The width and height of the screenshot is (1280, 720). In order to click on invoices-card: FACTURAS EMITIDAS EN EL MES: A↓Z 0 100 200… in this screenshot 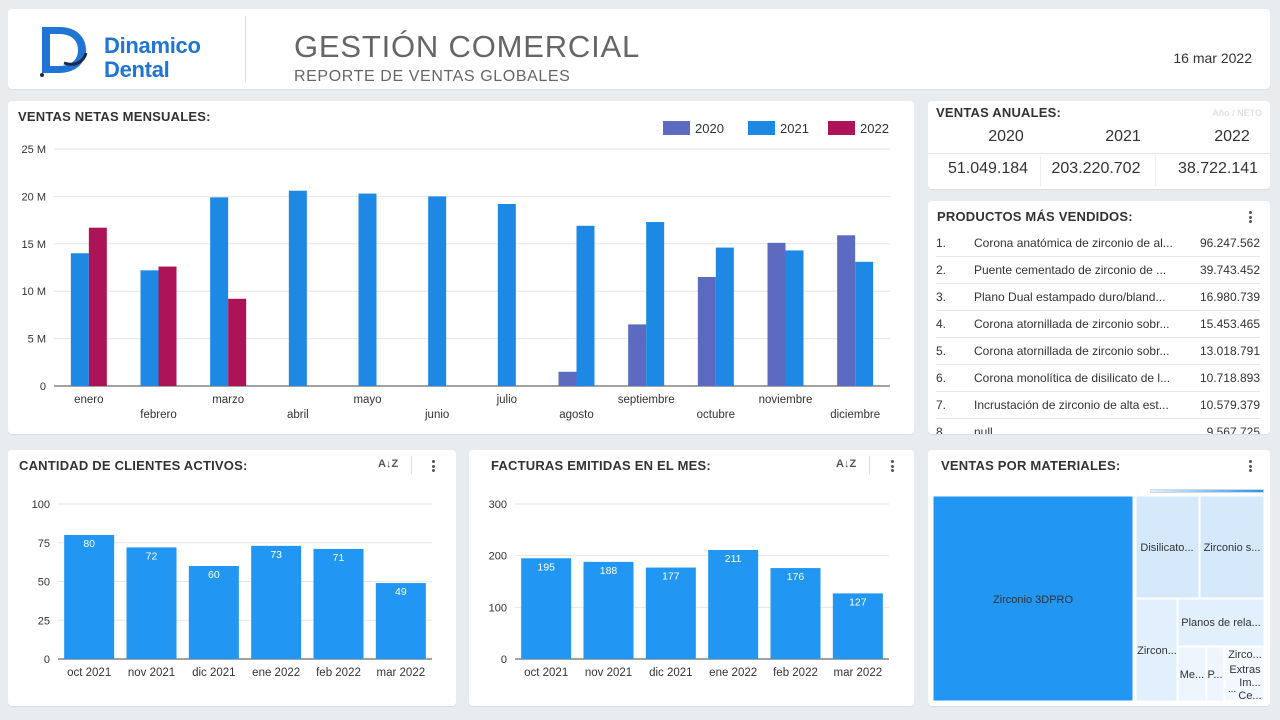, I will do `click(691, 578)`.